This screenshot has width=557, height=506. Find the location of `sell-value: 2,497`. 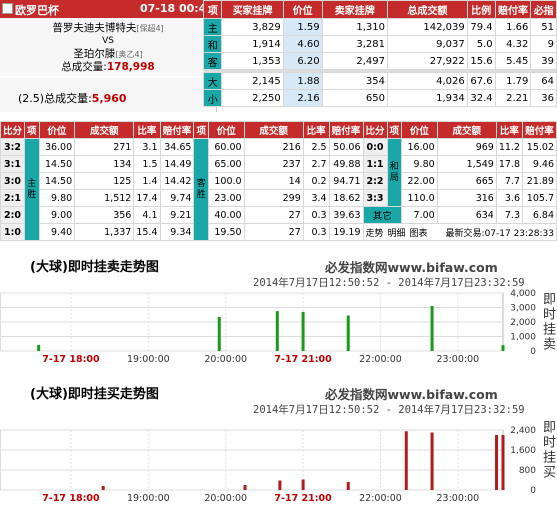

sell-value: 2,497 is located at coordinates (355, 61).